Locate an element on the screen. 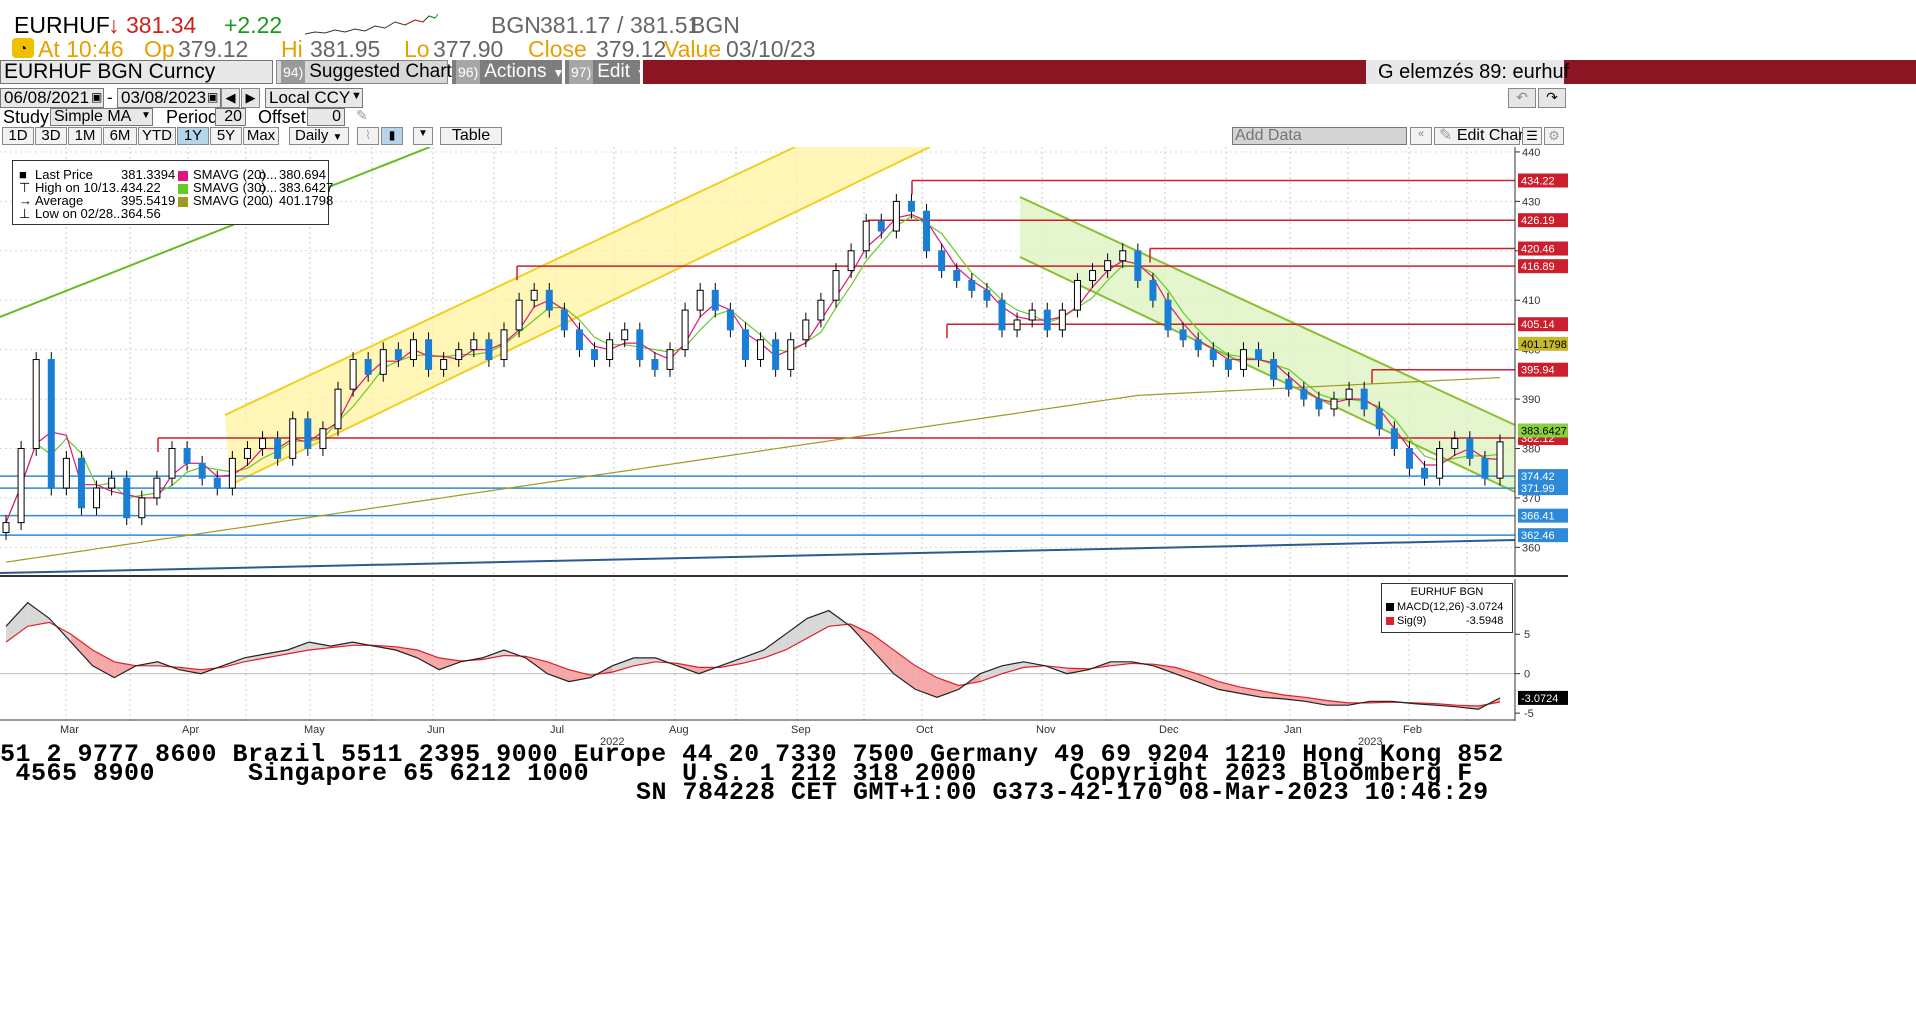  actions-menu: 96) Actions ▼ is located at coordinates (508, 72).